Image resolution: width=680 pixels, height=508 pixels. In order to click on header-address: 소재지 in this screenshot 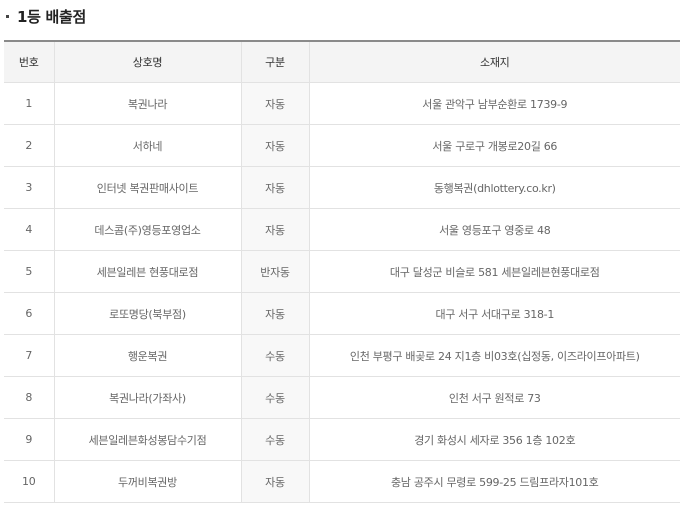, I will do `click(494, 62)`.